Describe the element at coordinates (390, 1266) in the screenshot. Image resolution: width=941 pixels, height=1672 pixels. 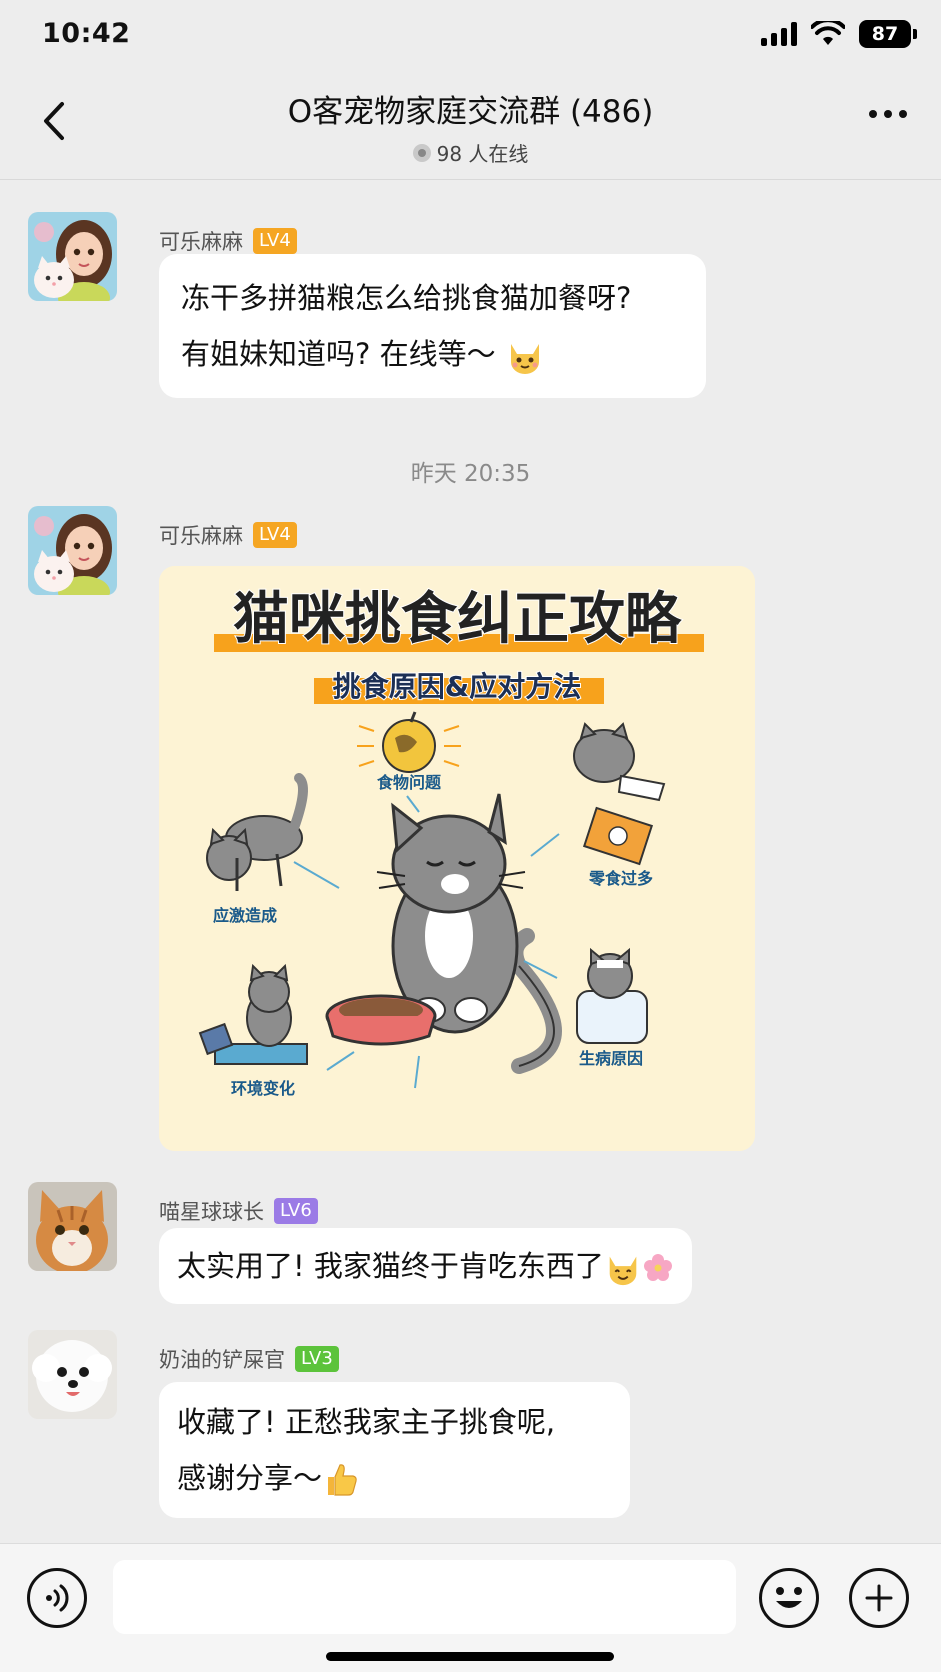
I see `message-text: 太实用了! 我家猫终于肯吃东西了` at that location.